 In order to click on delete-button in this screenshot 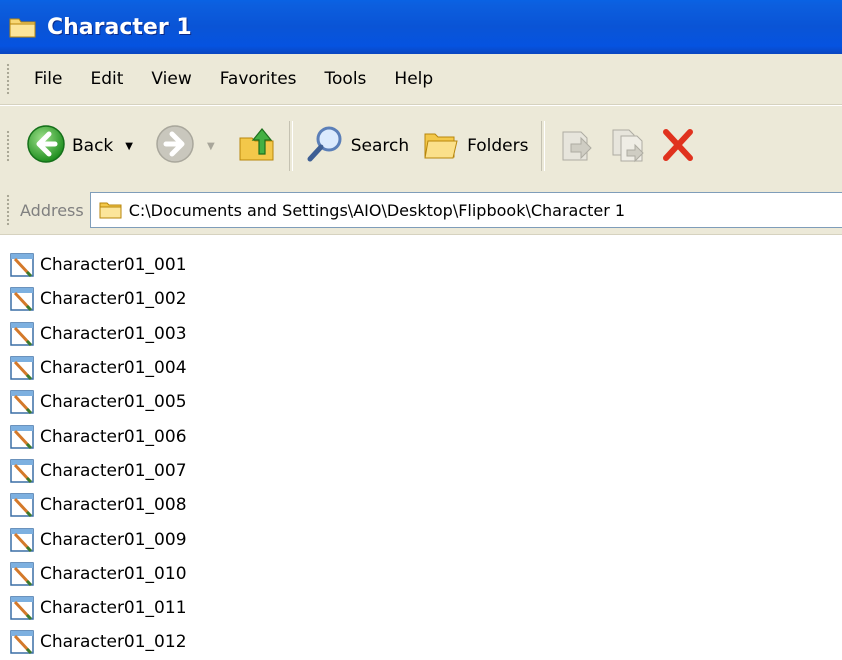, I will do `click(678, 146)`.